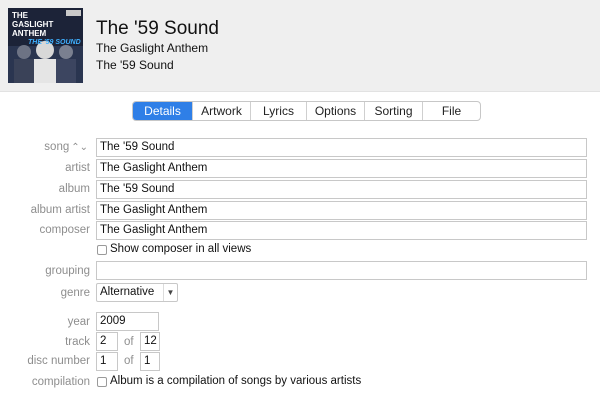  I want to click on album-artwork: THE GASLIGHT ANTHEM THE '59 SOUND, so click(45, 45).